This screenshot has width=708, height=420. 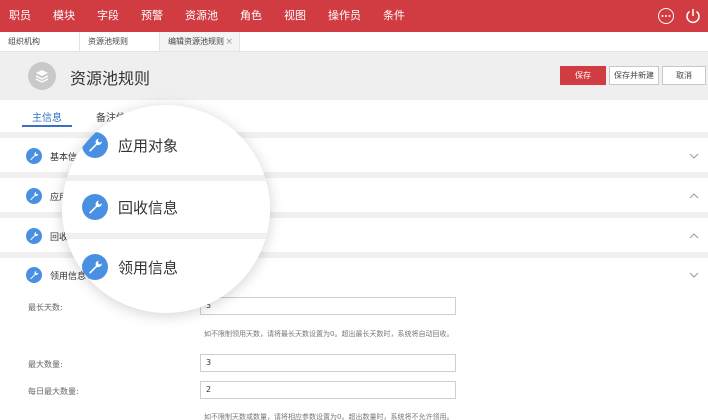 I want to click on tab-resource-rules: 资源池规则, so click(x=120, y=41).